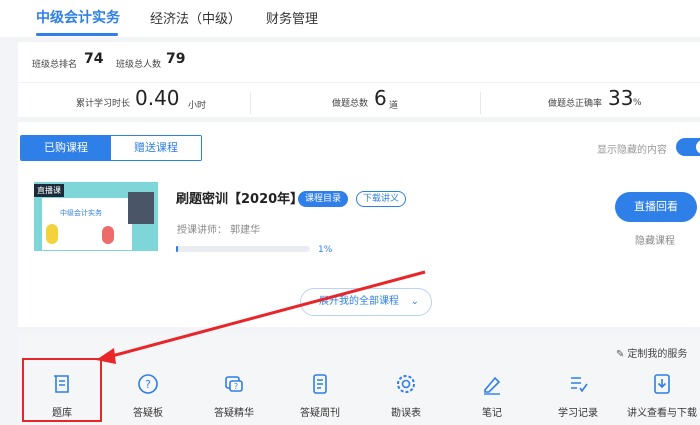 The width and height of the screenshot is (700, 425). Describe the element at coordinates (406, 384) in the screenshot. I see `errata-gear-icon` at that location.